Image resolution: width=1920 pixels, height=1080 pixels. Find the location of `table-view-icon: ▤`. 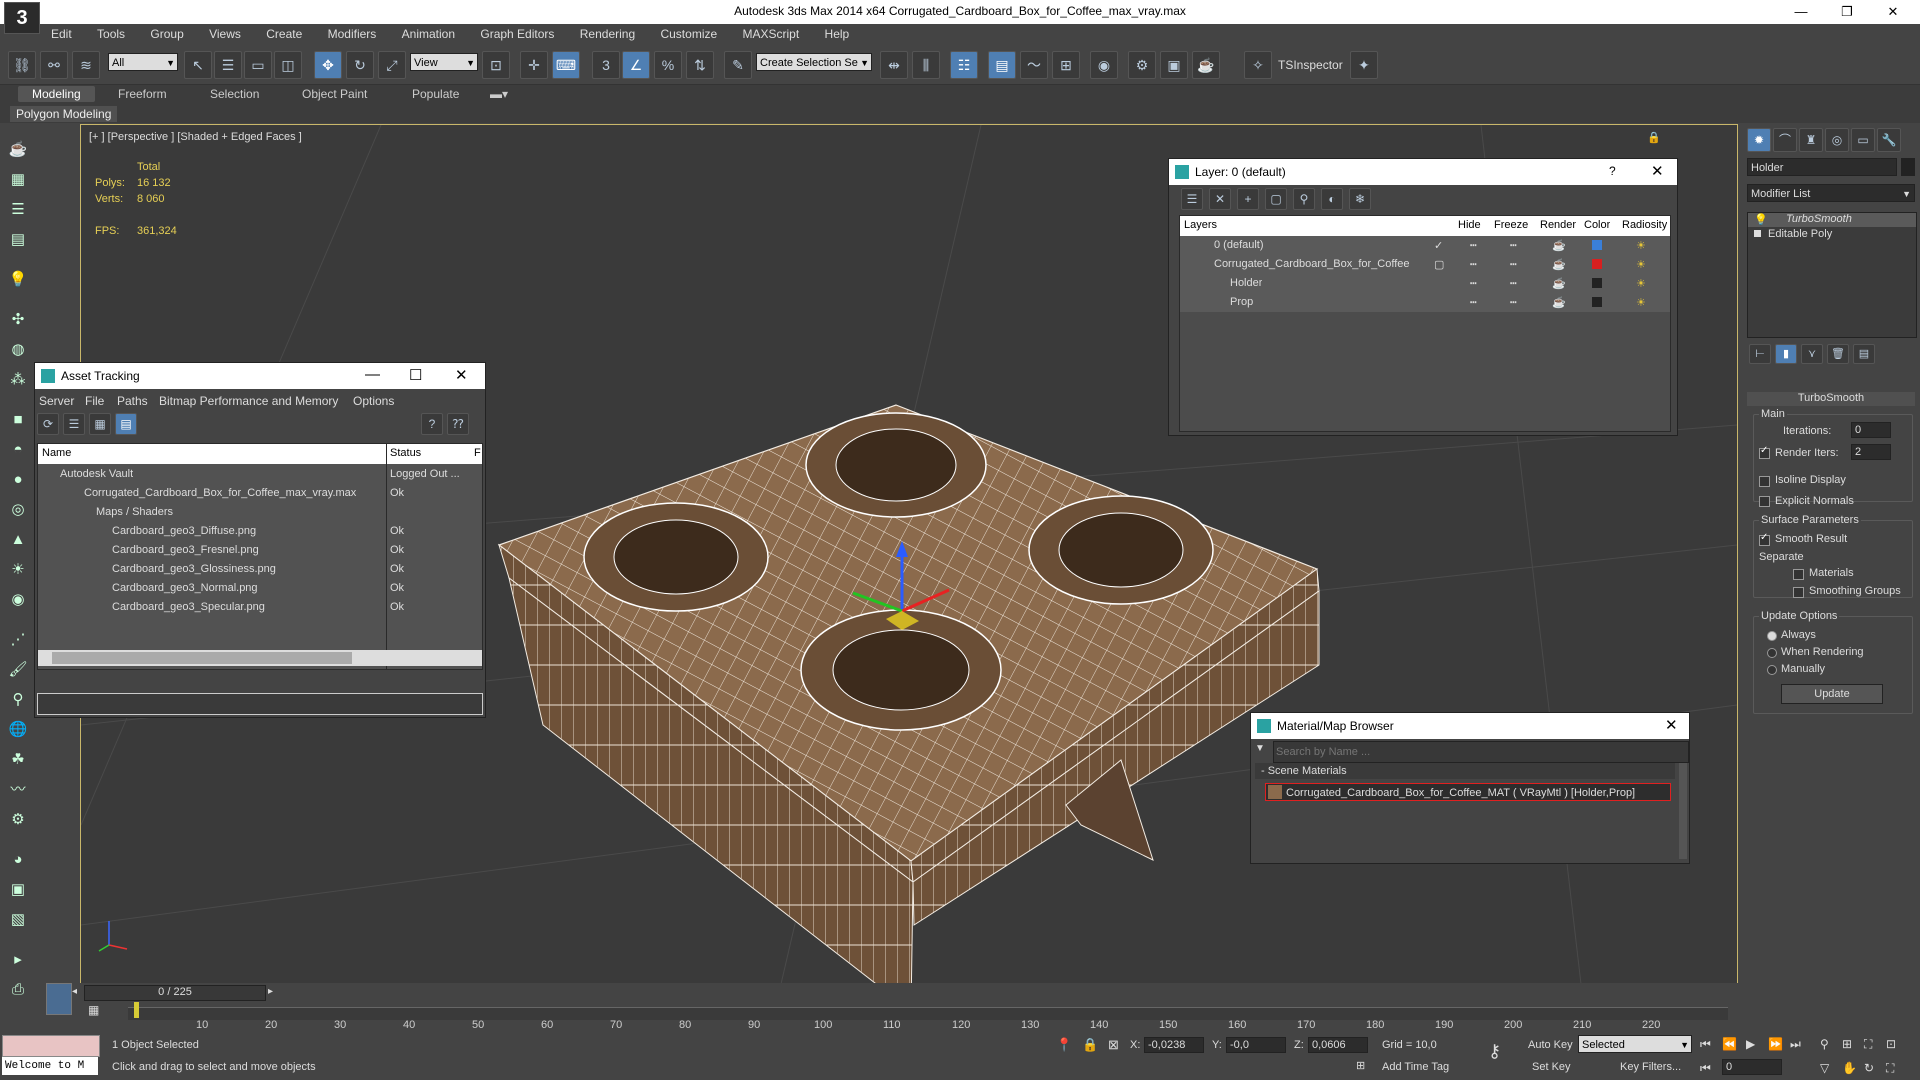

table-view-icon: ▤ is located at coordinates (126, 424).